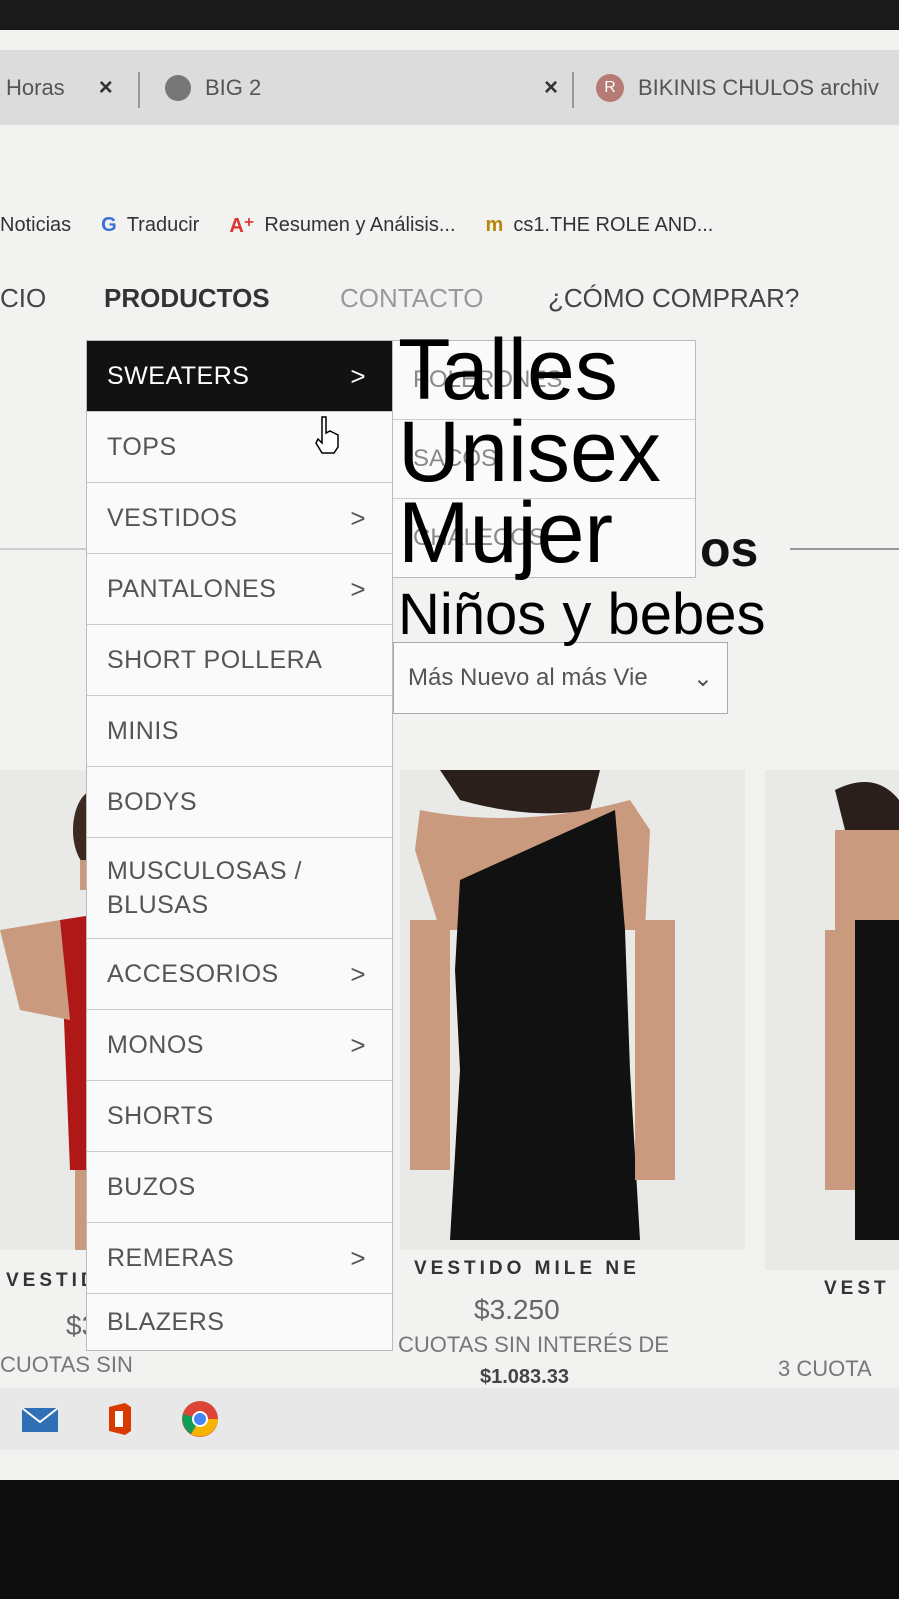  Describe the element at coordinates (533, 1344) in the screenshot. I see `product-installments: CUOTAS SIN INTERÉS DE` at that location.